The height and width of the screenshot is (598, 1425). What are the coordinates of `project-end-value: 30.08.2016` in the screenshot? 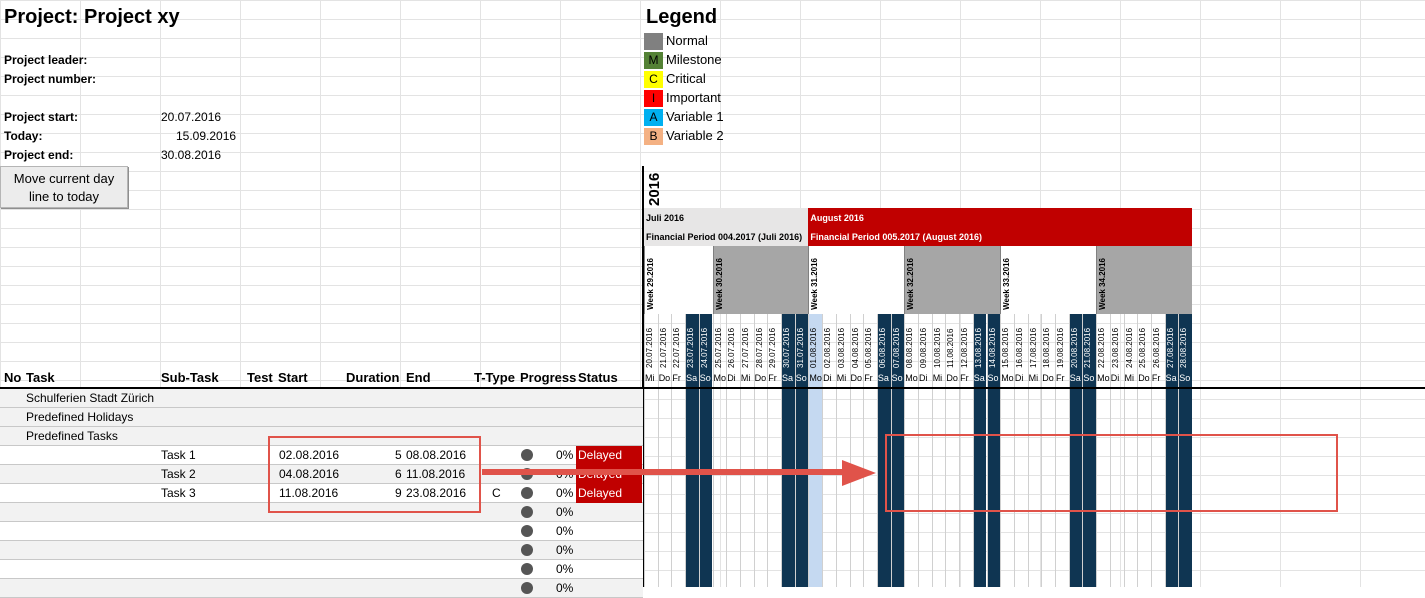 It's located at (191, 155).